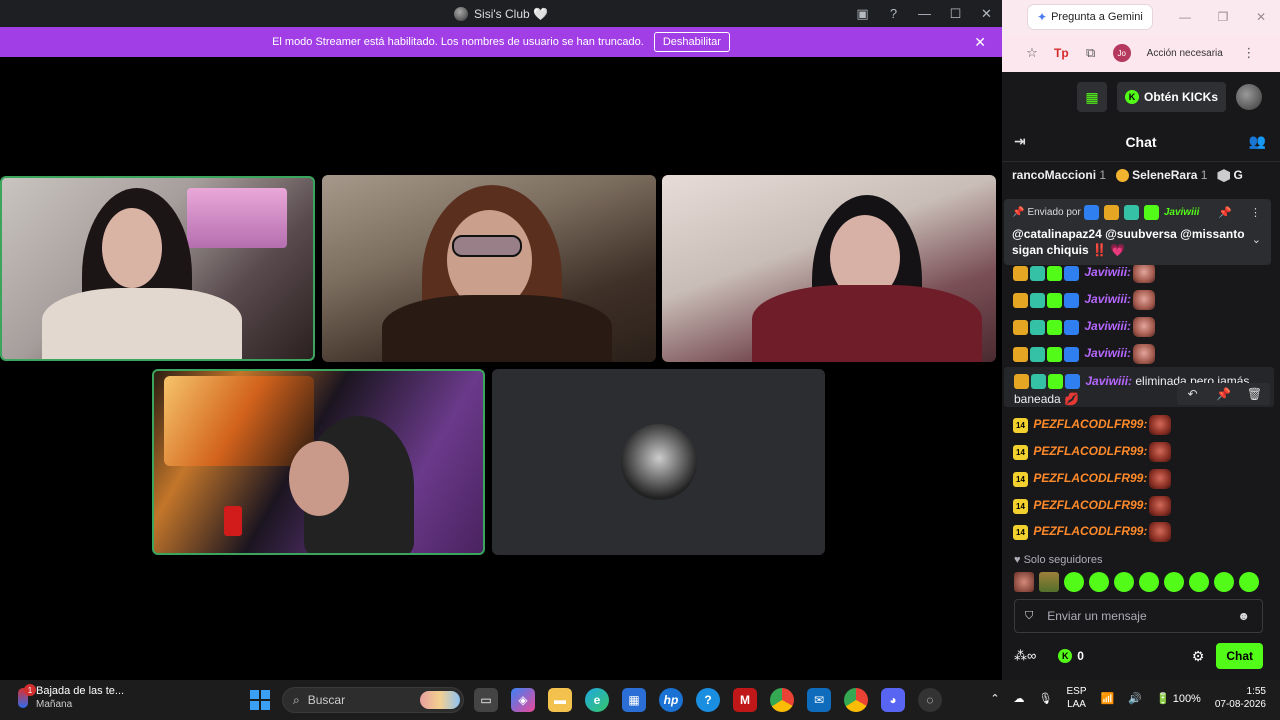 This screenshot has width=1280, height=720. Describe the element at coordinates (1025, 656) in the screenshot. I see `channel-points-icon: ⁂∞` at that location.